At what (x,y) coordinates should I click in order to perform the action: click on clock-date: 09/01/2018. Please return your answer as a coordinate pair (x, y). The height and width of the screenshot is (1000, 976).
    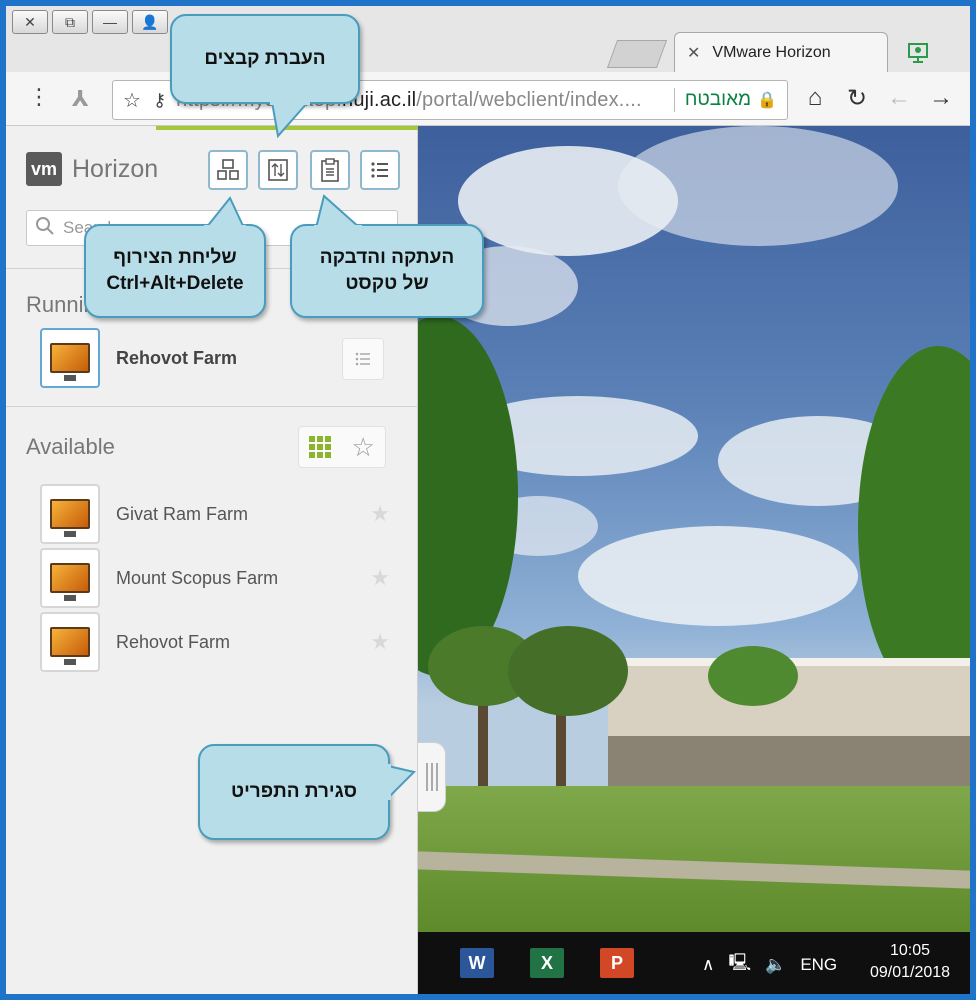
    Looking at the image, I should click on (910, 972).